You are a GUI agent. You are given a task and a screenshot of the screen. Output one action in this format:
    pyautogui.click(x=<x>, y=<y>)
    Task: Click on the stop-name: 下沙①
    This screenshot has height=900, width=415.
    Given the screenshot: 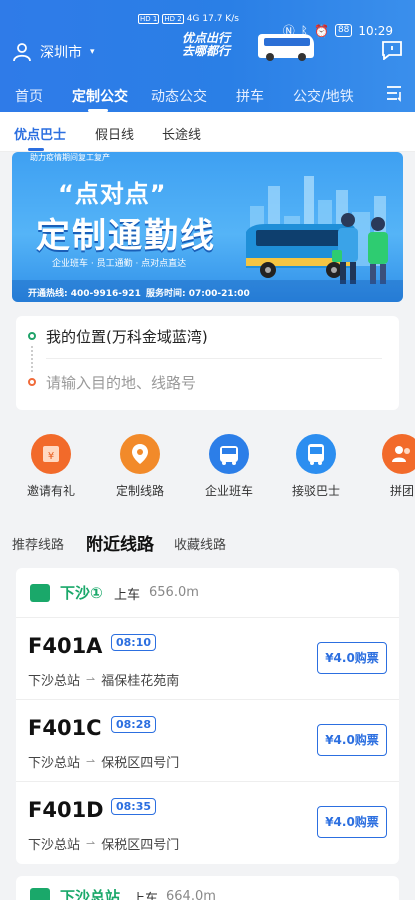 What is the action you would take?
    pyautogui.click(x=81, y=593)
    